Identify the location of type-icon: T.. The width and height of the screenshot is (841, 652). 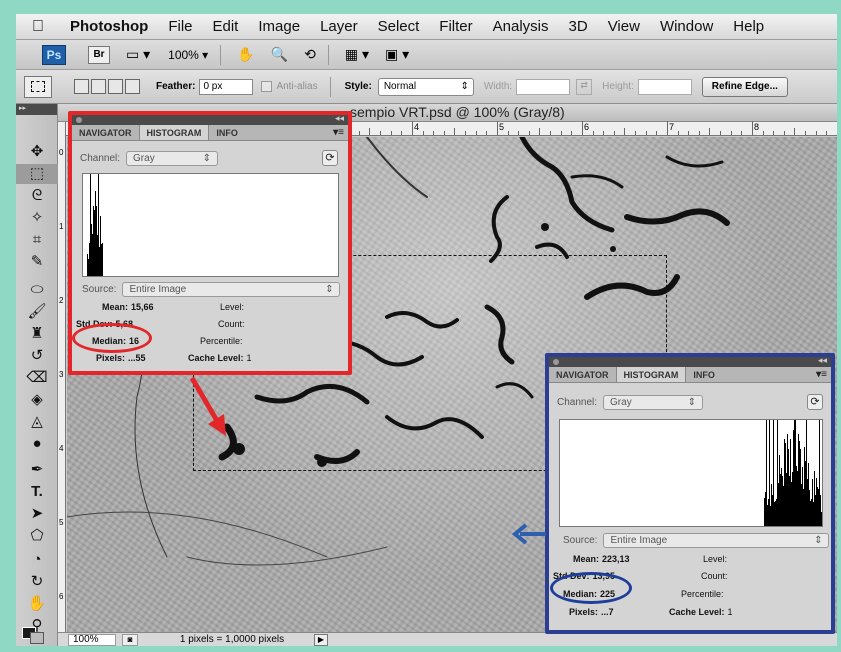
(37, 492).